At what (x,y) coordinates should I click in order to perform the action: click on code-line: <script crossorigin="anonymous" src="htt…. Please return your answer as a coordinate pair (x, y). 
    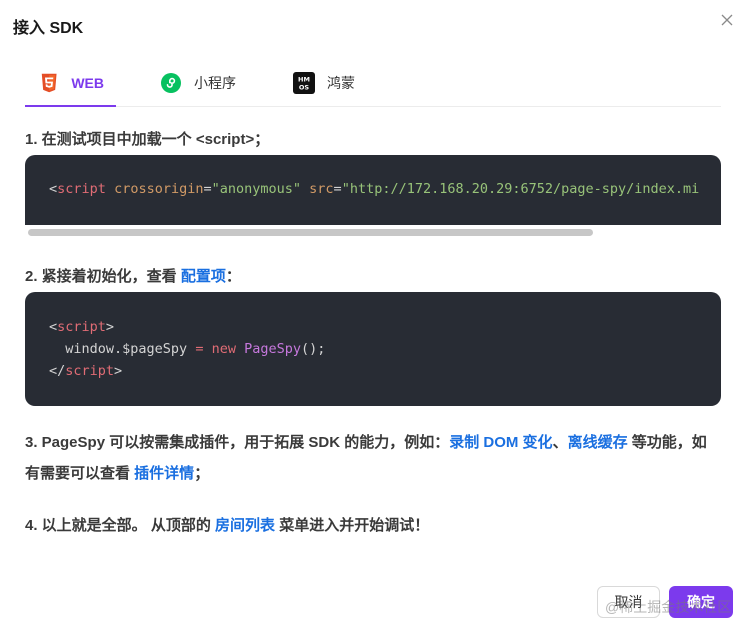
    Looking at the image, I should click on (374, 189).